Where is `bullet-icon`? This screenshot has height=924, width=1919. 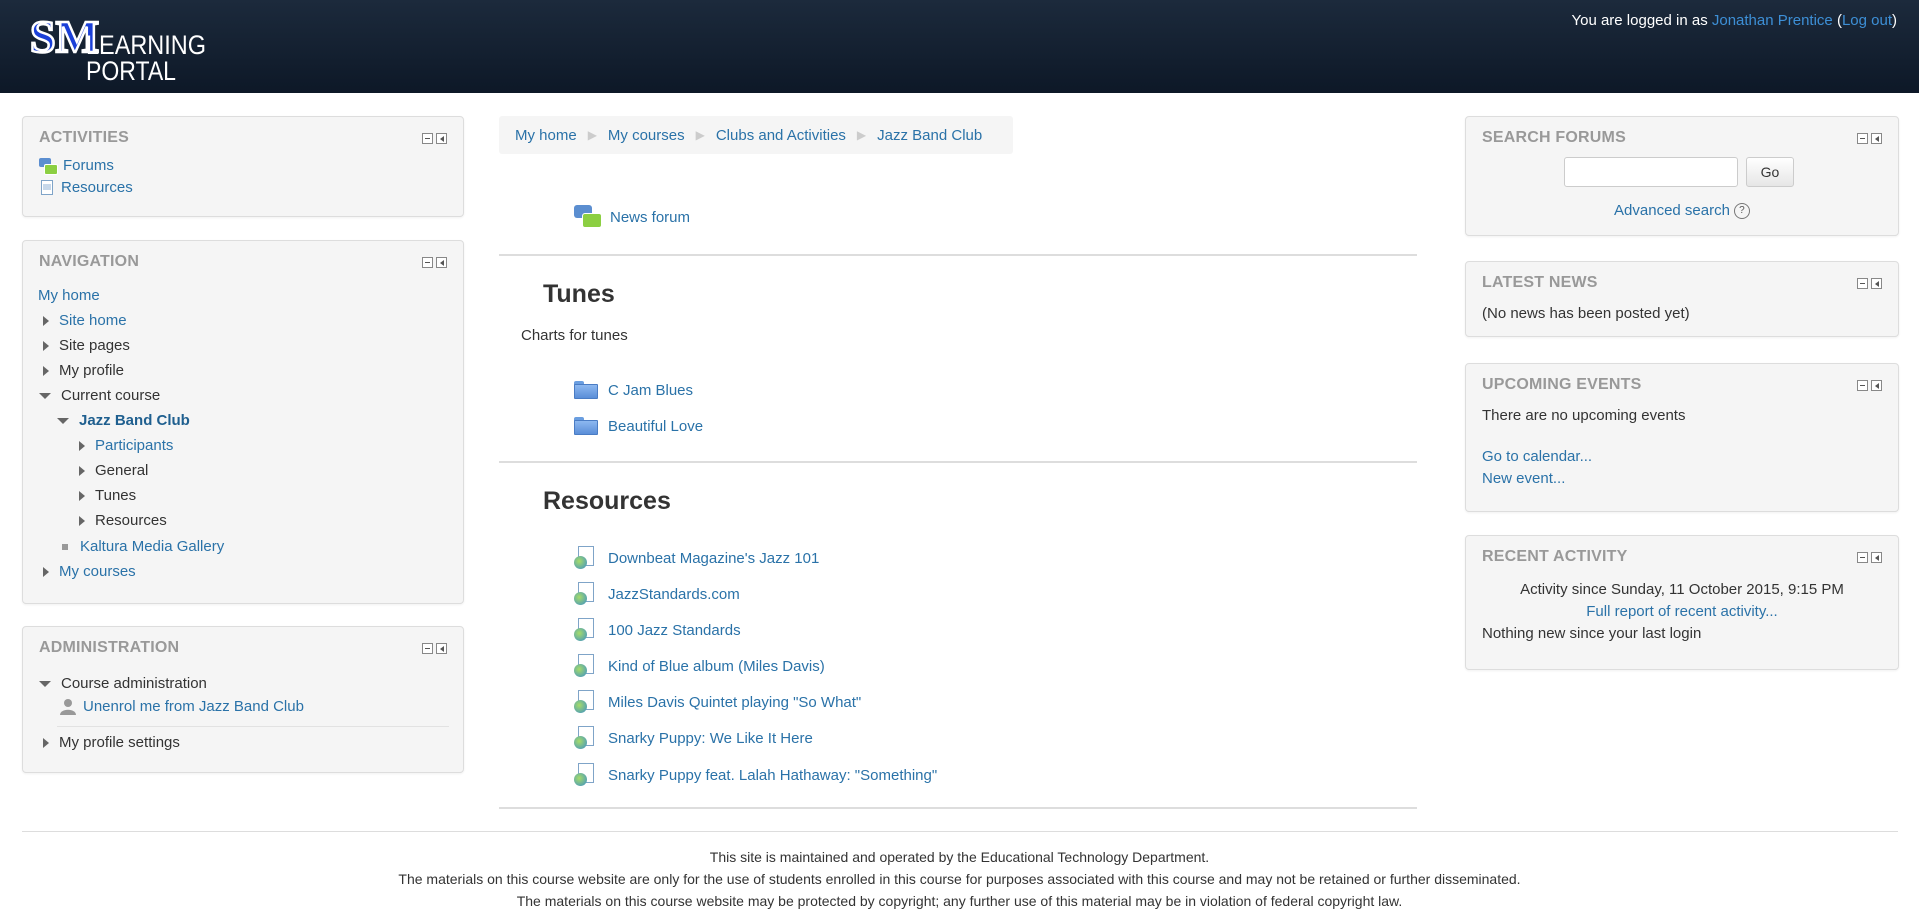 bullet-icon is located at coordinates (65, 546).